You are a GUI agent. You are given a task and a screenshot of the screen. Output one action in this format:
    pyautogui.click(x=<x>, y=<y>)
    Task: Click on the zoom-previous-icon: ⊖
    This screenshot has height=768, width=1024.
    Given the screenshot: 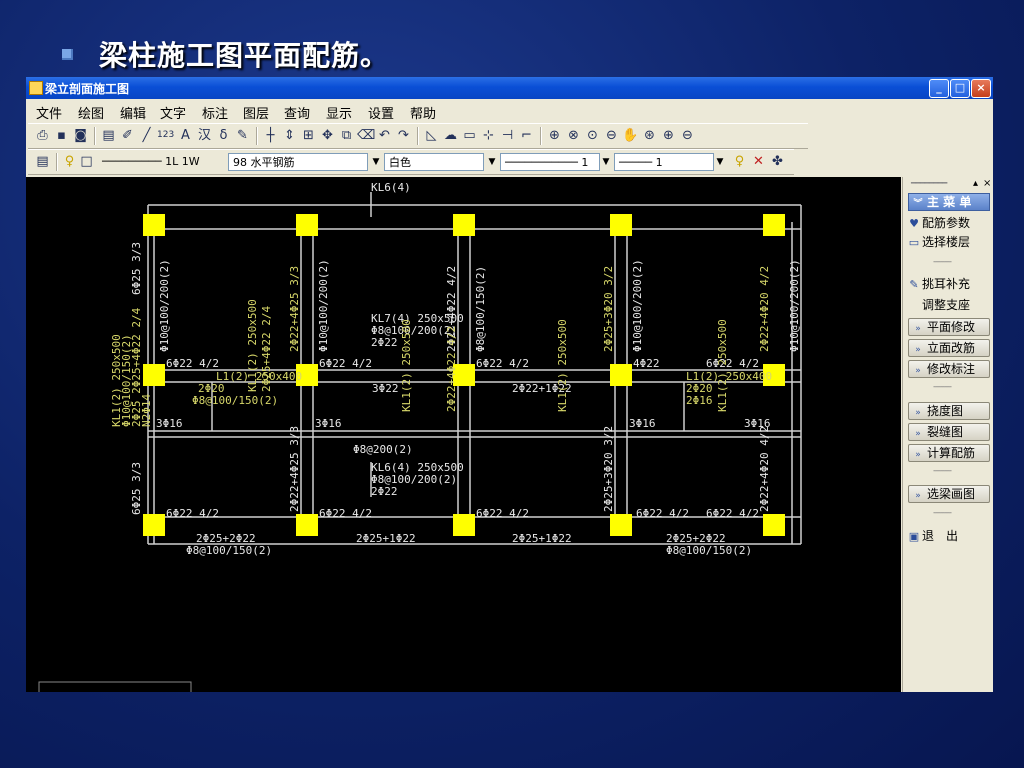 What is the action you would take?
    pyautogui.click(x=611, y=135)
    